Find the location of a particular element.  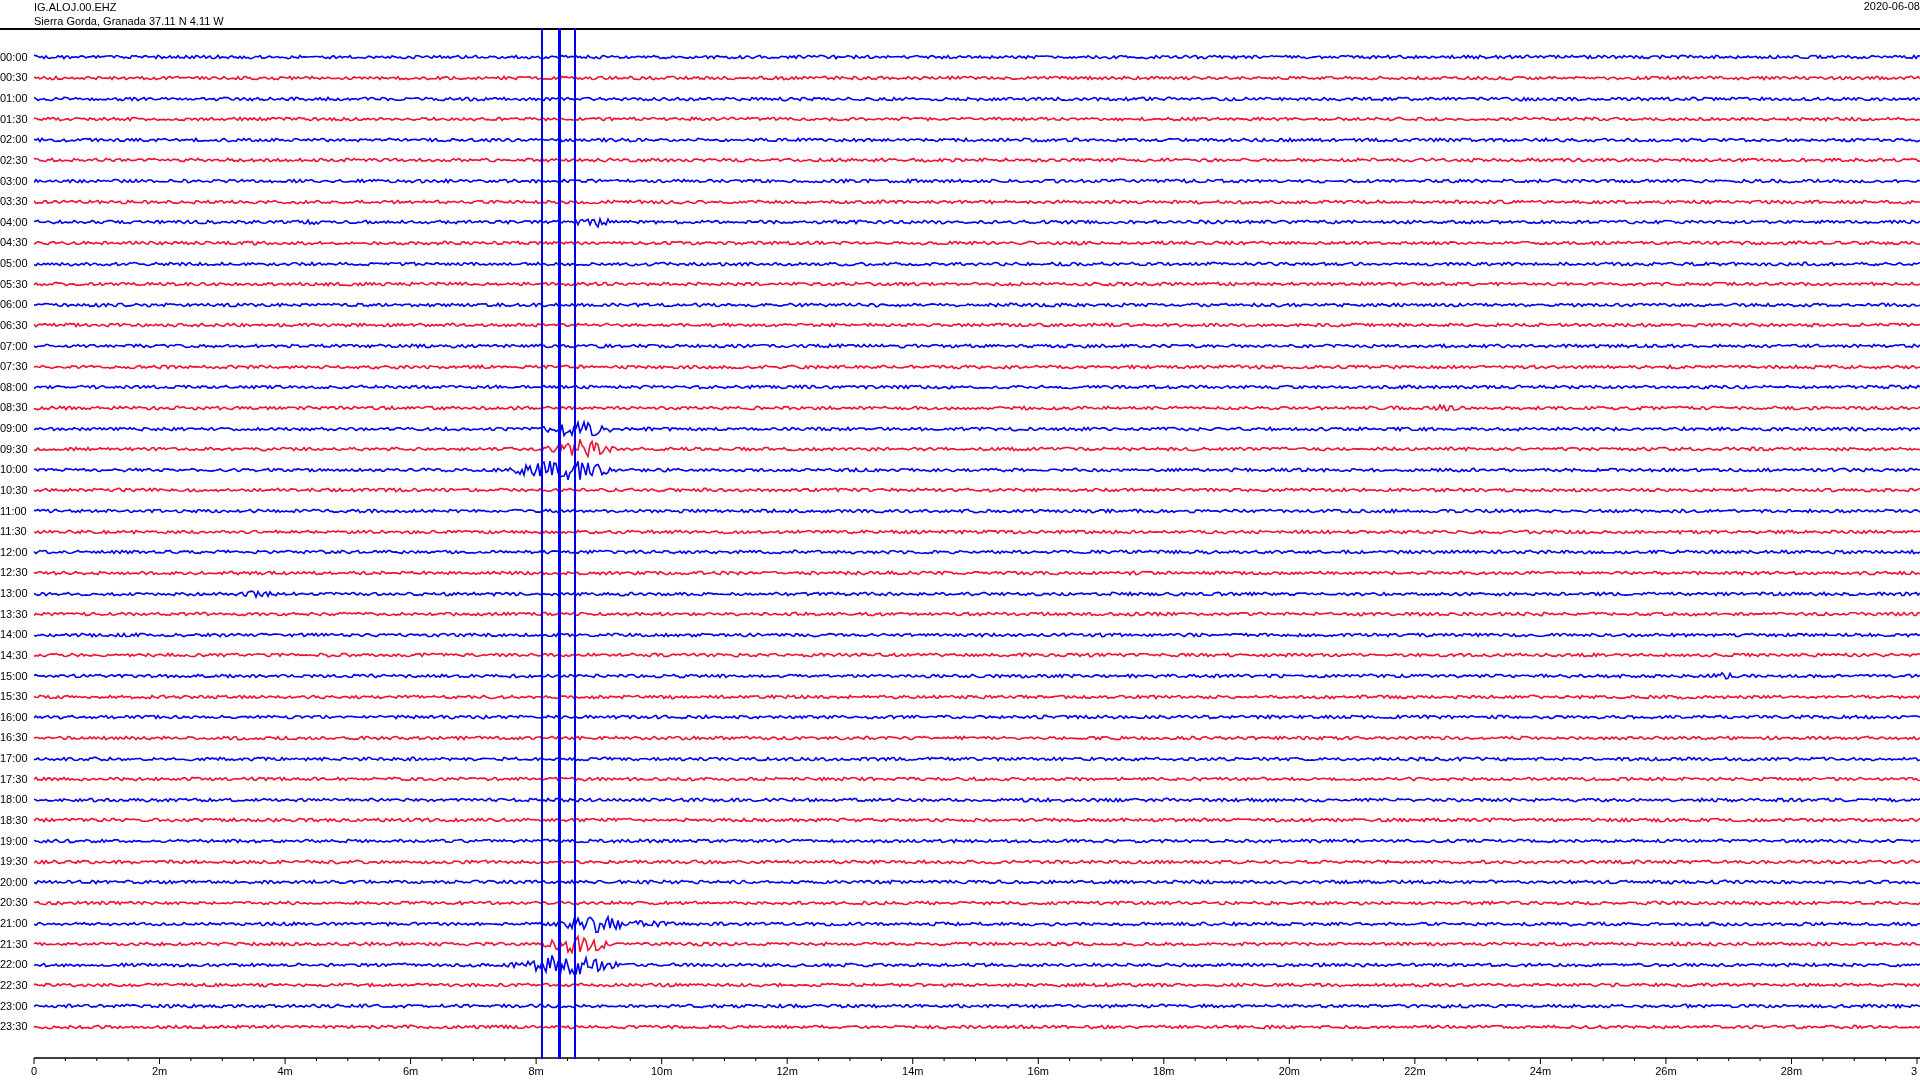

axis-tick-label: 24m is located at coordinates (1540, 1071).